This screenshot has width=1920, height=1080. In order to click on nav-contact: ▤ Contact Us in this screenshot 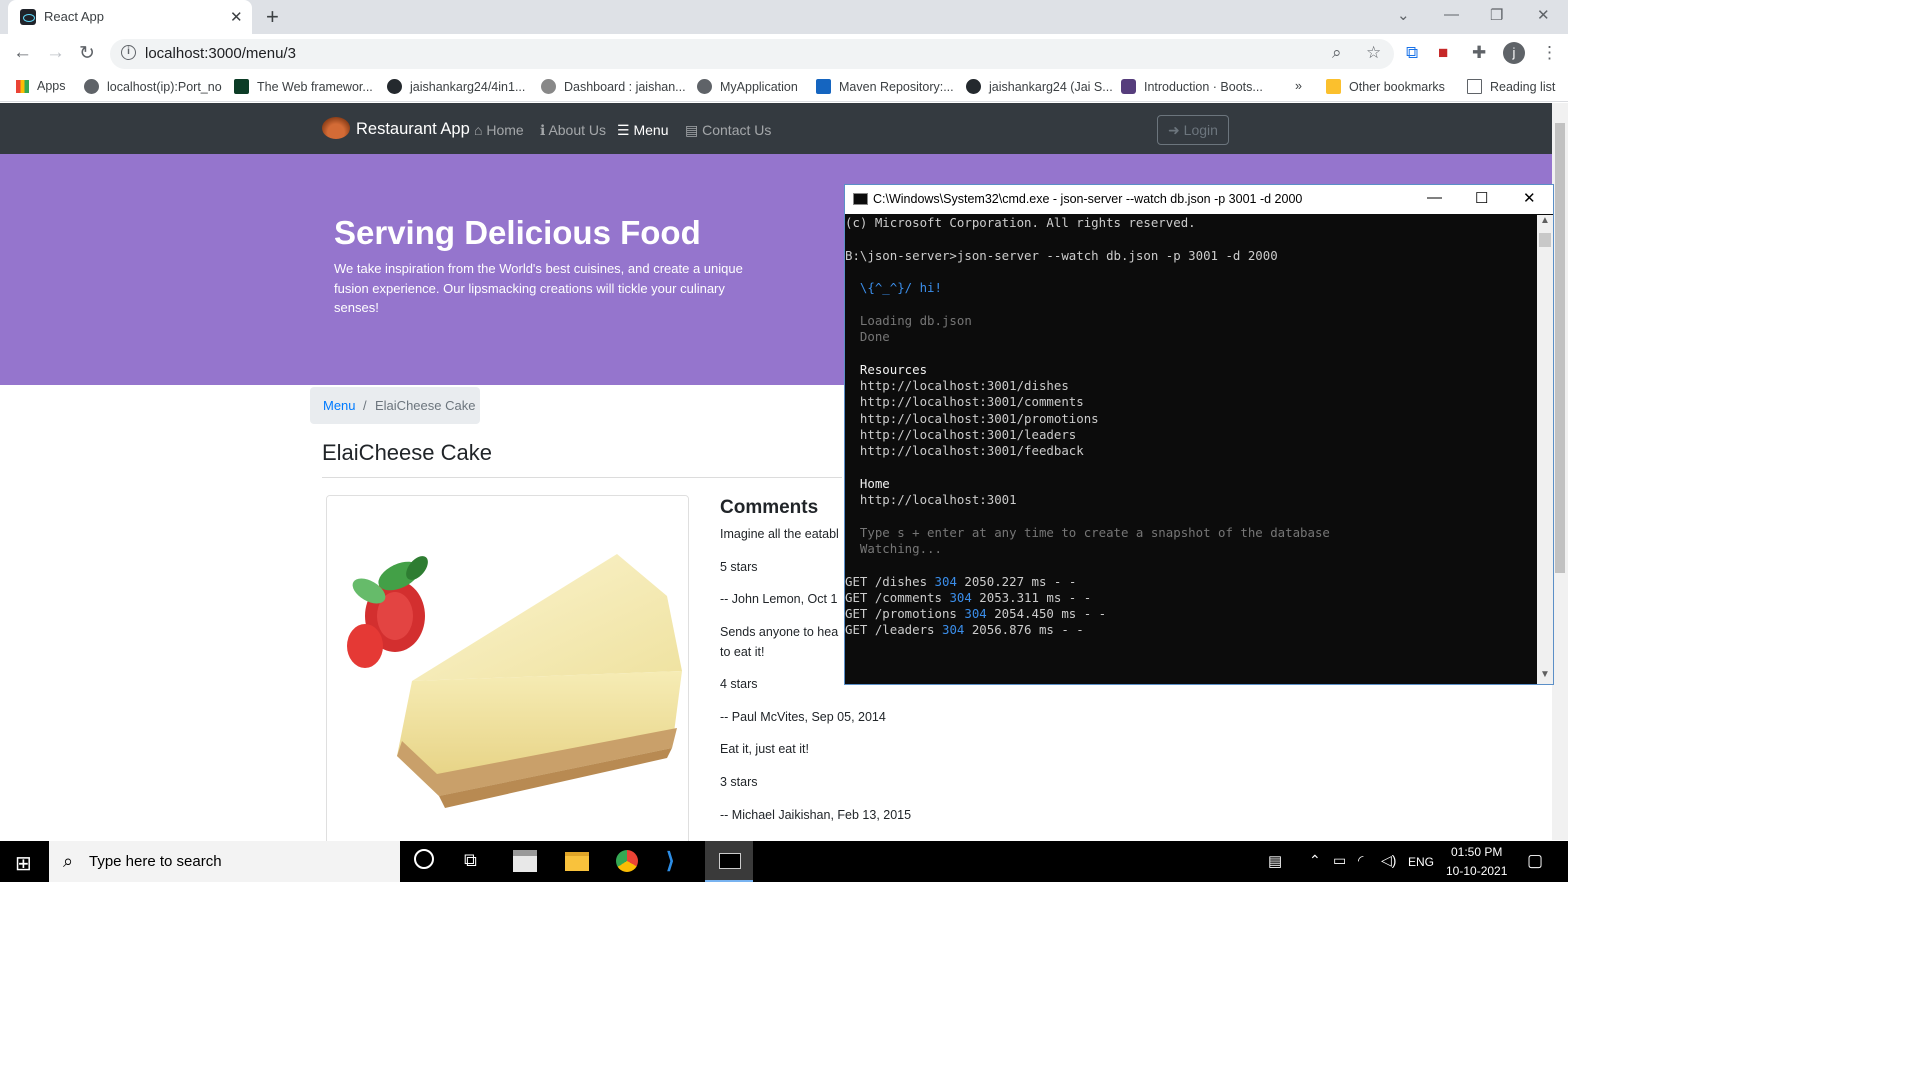, I will do `click(728, 130)`.